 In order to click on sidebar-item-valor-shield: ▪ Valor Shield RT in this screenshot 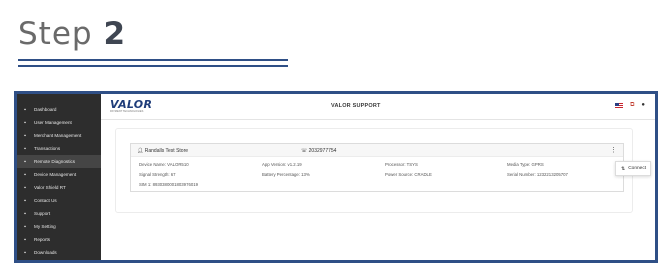, I will do `click(59, 187)`.